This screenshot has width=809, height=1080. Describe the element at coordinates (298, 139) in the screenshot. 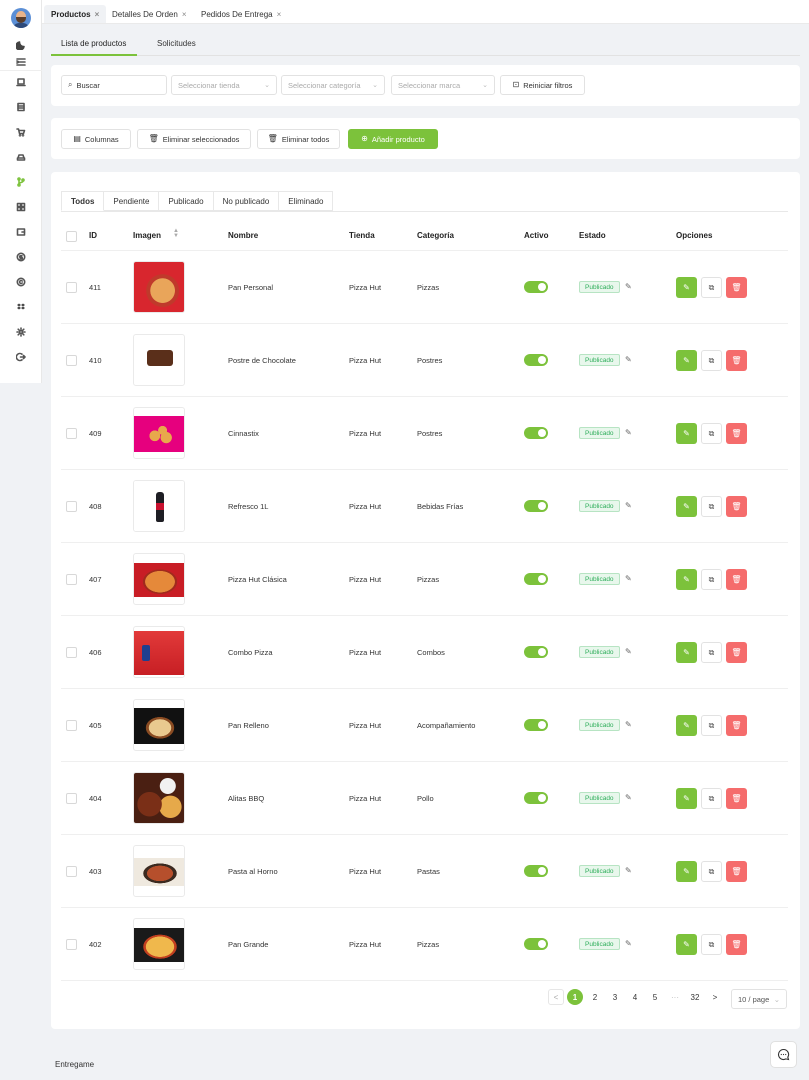

I see `delete-all-button: 🗑 Eliminar todos` at that location.